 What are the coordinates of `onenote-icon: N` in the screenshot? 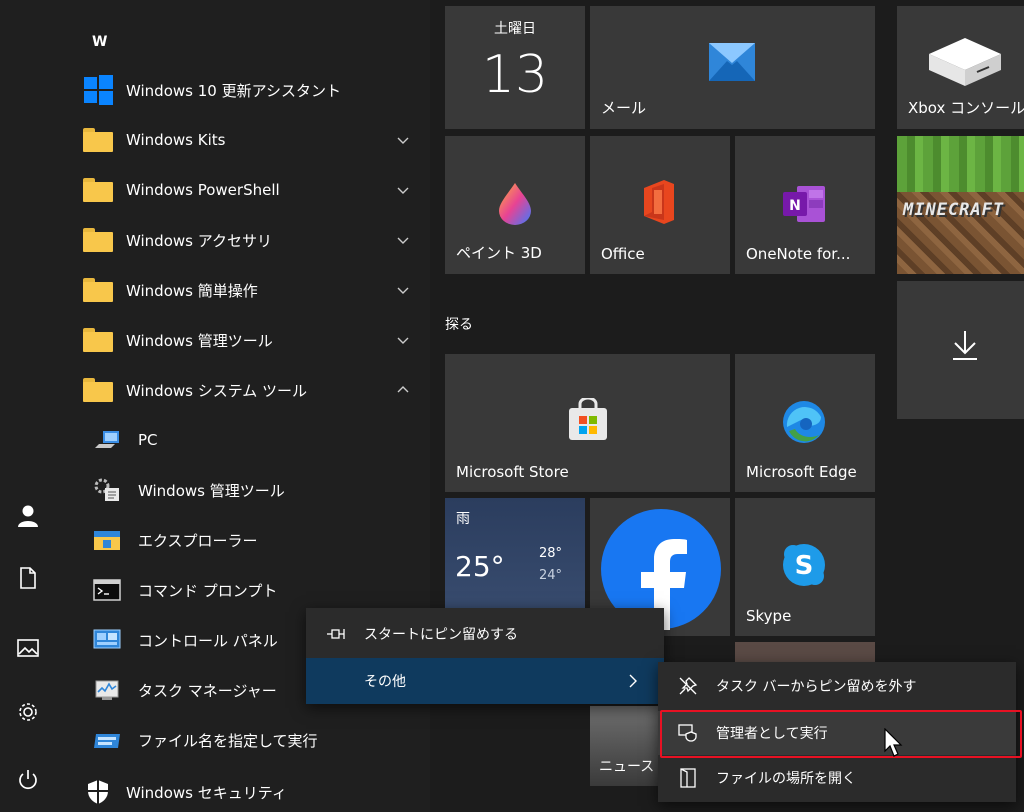 It's located at (804, 204).